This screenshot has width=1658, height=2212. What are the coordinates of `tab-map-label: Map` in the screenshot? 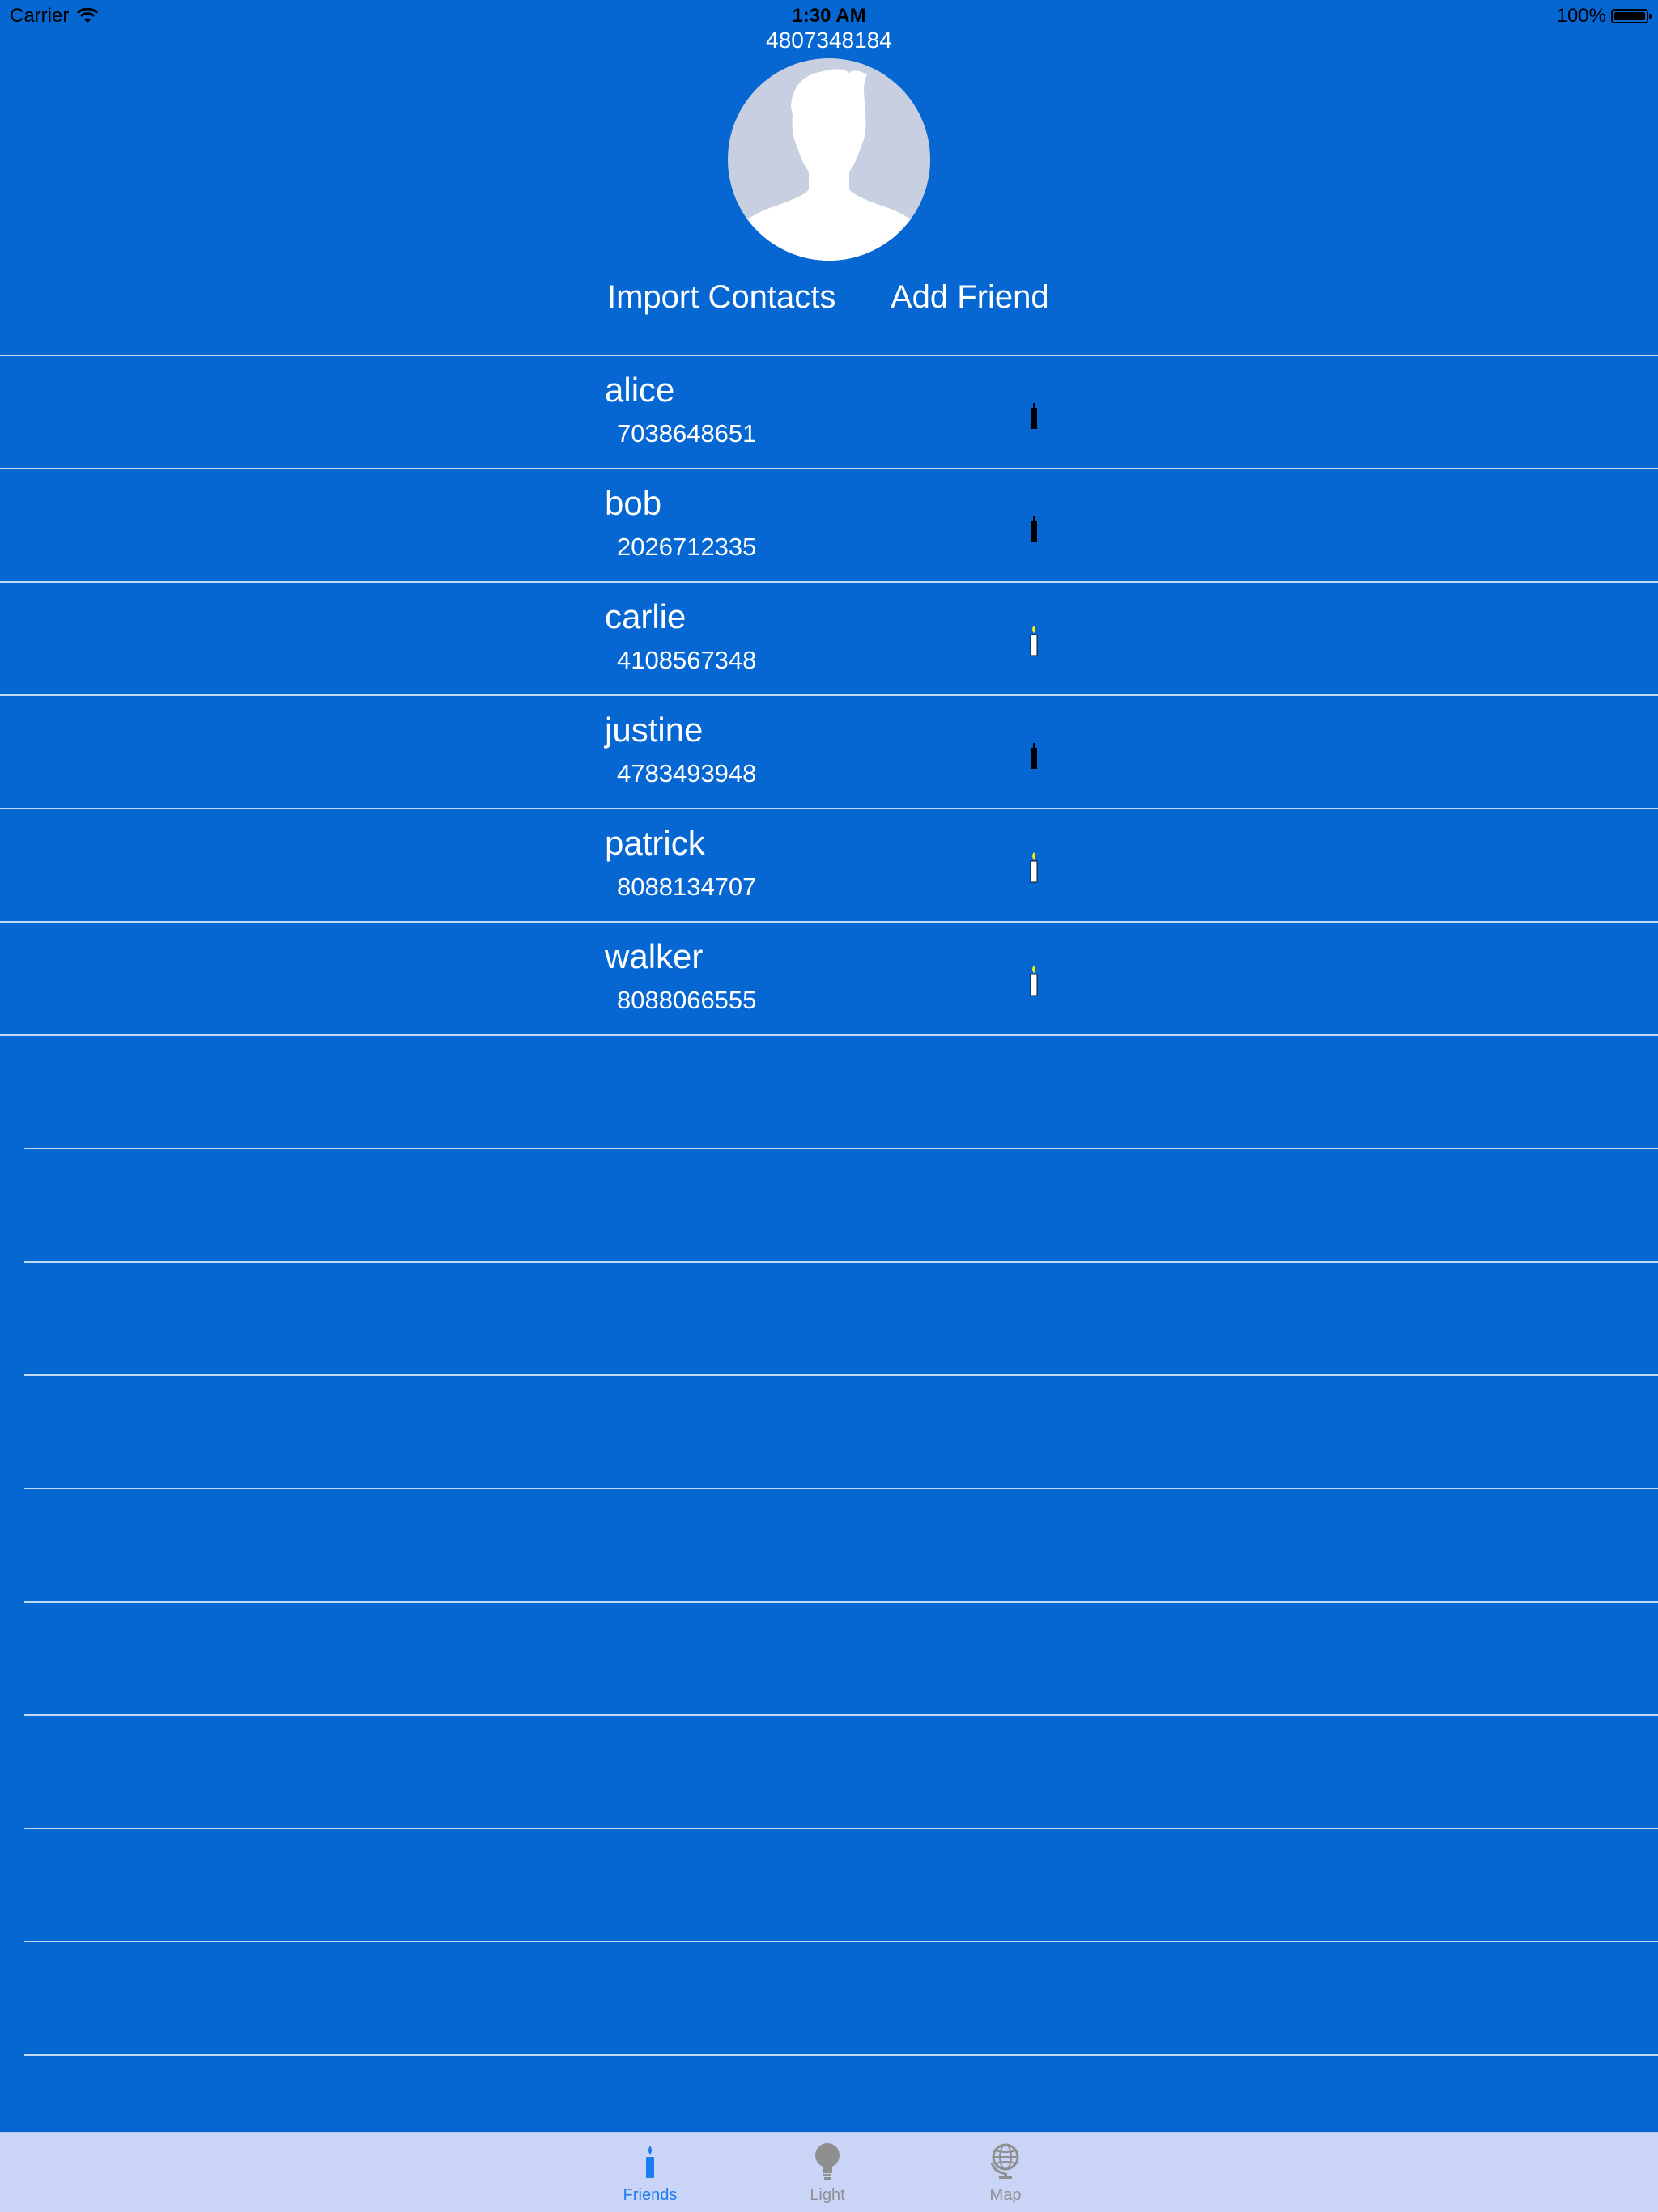 It's located at (1005, 2195).